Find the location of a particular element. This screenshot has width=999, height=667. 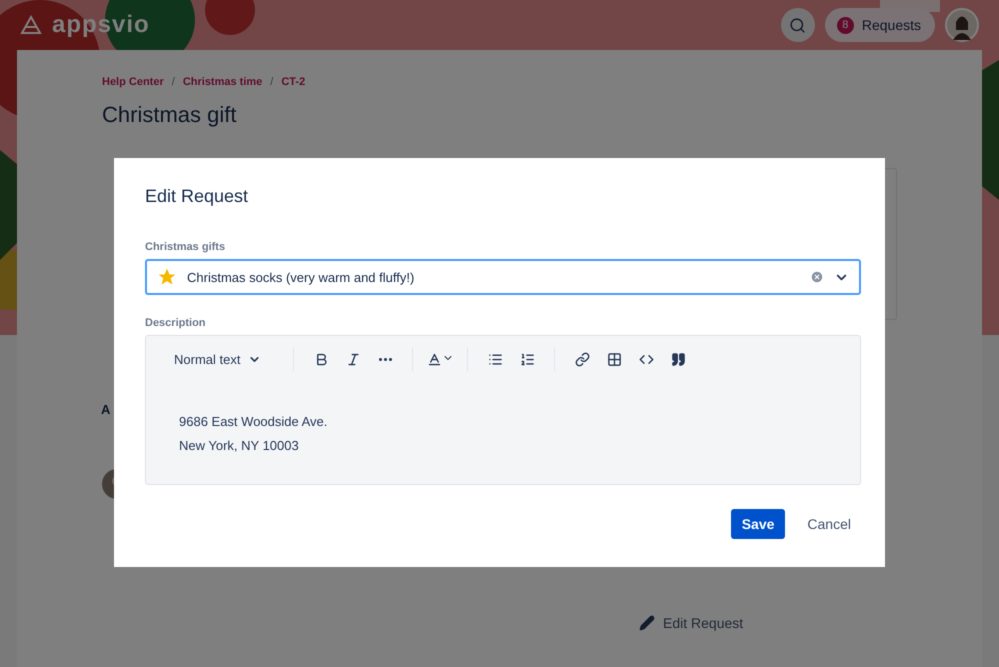

page-title: Christmas gift is located at coordinates (170, 115).